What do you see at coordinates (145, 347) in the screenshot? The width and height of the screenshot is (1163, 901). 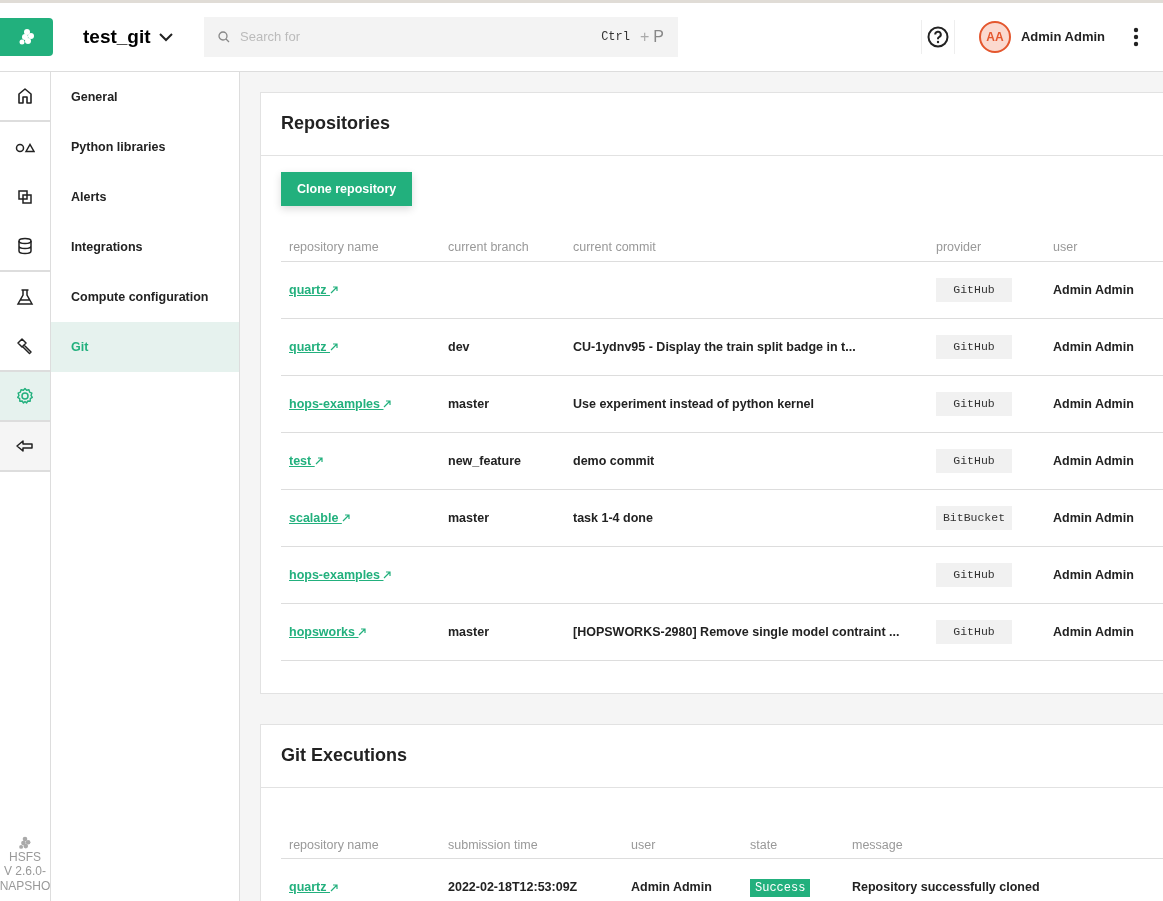 I see `settings-menu-item: Git` at bounding box center [145, 347].